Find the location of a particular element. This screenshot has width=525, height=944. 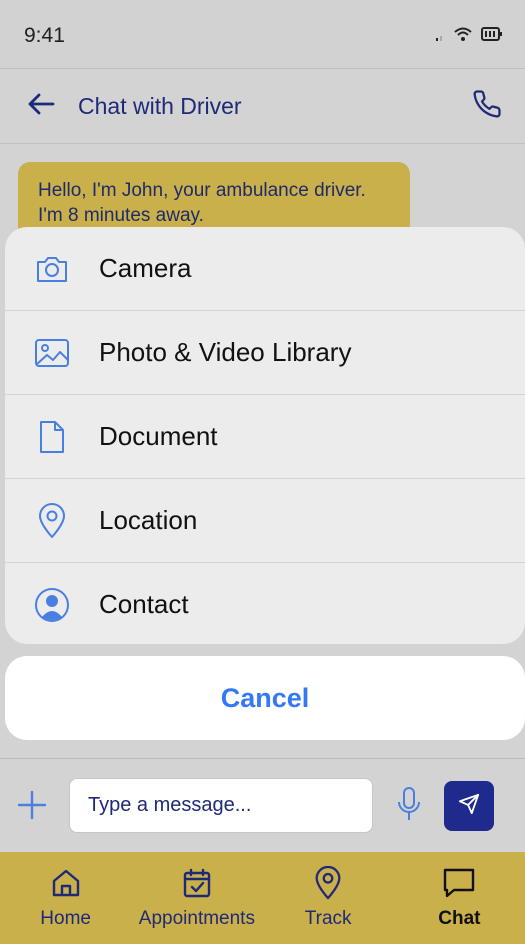

sheet-item-contact: Contact is located at coordinates (265, 603).